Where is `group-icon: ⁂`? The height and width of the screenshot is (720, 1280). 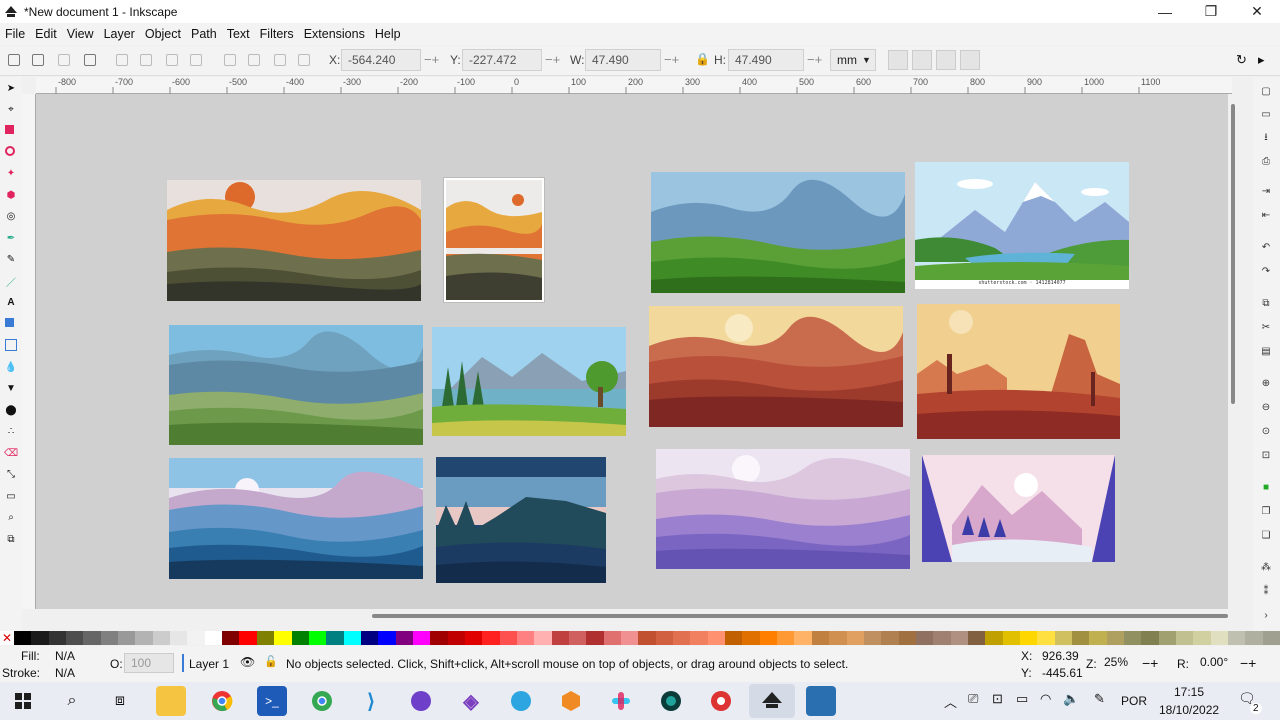 group-icon: ⁂ is located at coordinates (1266, 567).